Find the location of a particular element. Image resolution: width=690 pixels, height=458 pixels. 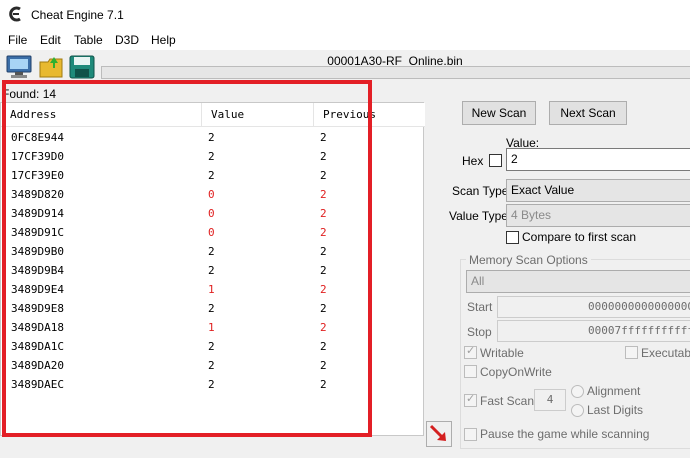

results-header: Address Value Previous is located at coordinates (213, 115).